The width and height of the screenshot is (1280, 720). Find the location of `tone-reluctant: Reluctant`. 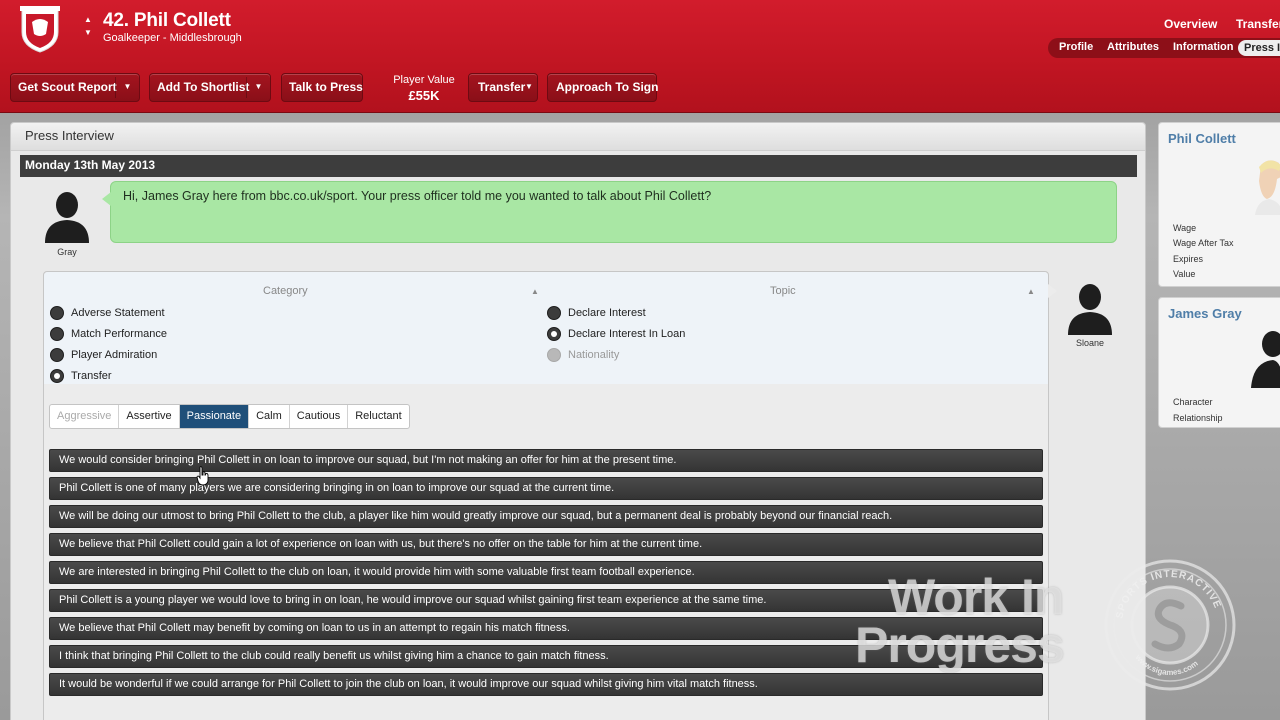

tone-reluctant: Reluctant is located at coordinates (378, 416).